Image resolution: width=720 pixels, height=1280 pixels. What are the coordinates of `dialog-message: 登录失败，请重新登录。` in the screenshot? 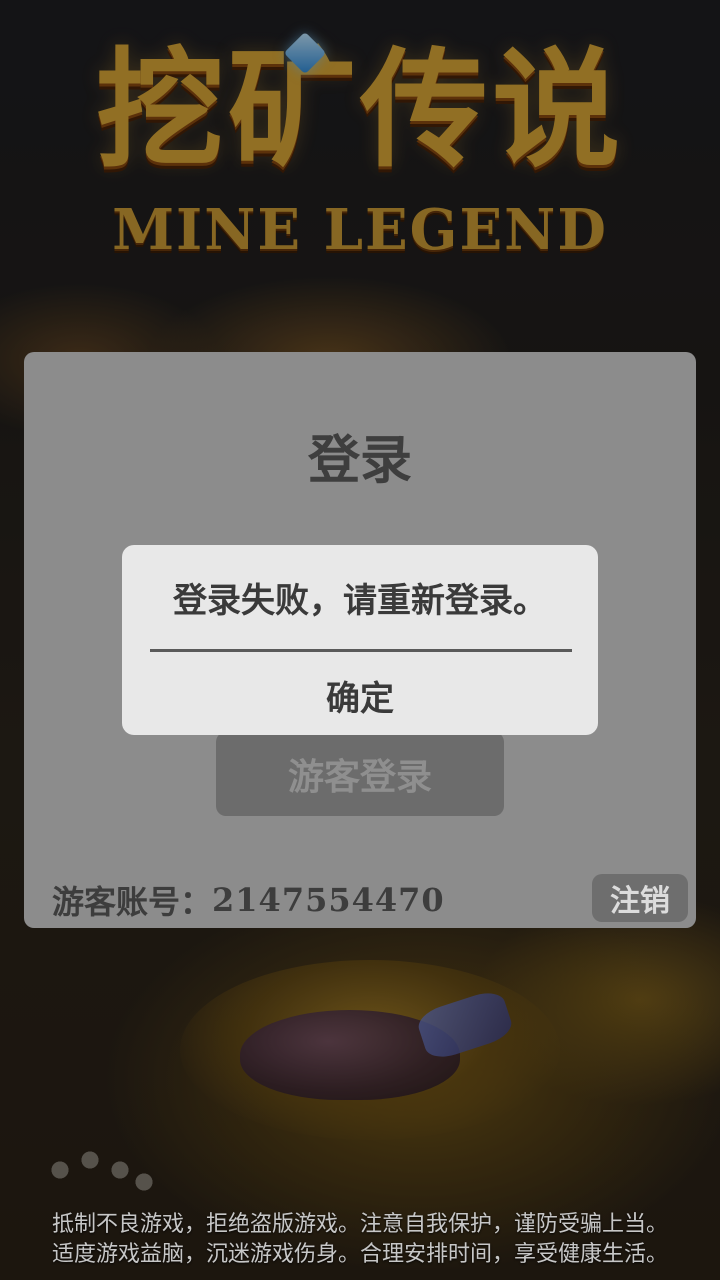 It's located at (360, 601).